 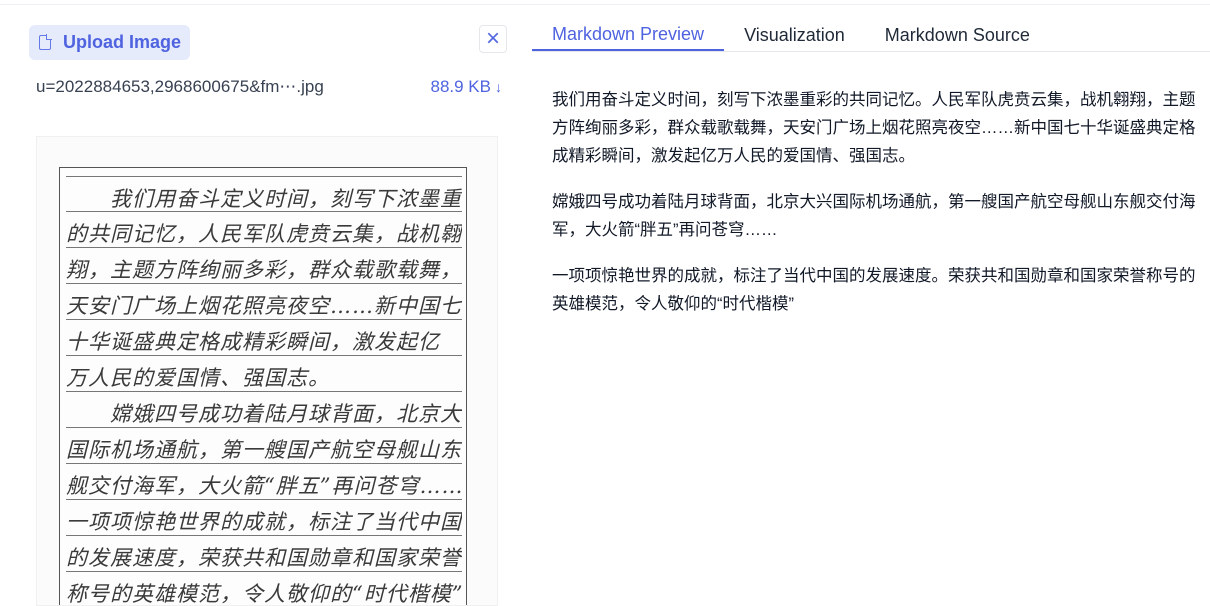 I want to click on close-icon: ×, so click(x=492, y=38).